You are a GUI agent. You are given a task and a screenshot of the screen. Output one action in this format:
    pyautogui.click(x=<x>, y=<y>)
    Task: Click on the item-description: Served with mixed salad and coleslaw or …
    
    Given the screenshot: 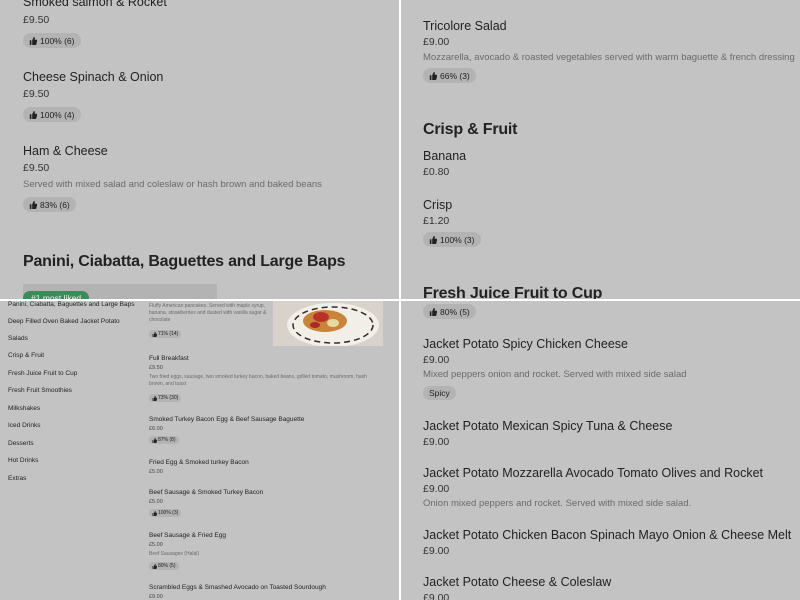 What is the action you would take?
    pyautogui.click(x=172, y=184)
    